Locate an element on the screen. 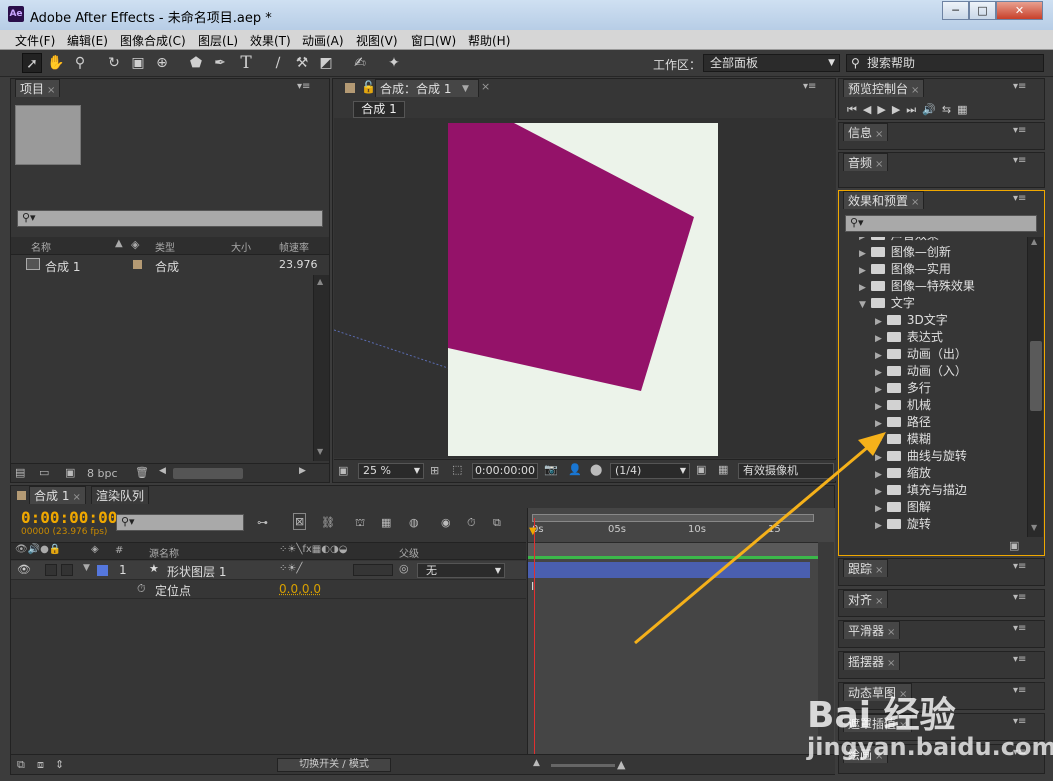 This screenshot has height=781, width=1053. scroll-left-icon: ◀ is located at coordinates (162, 471).